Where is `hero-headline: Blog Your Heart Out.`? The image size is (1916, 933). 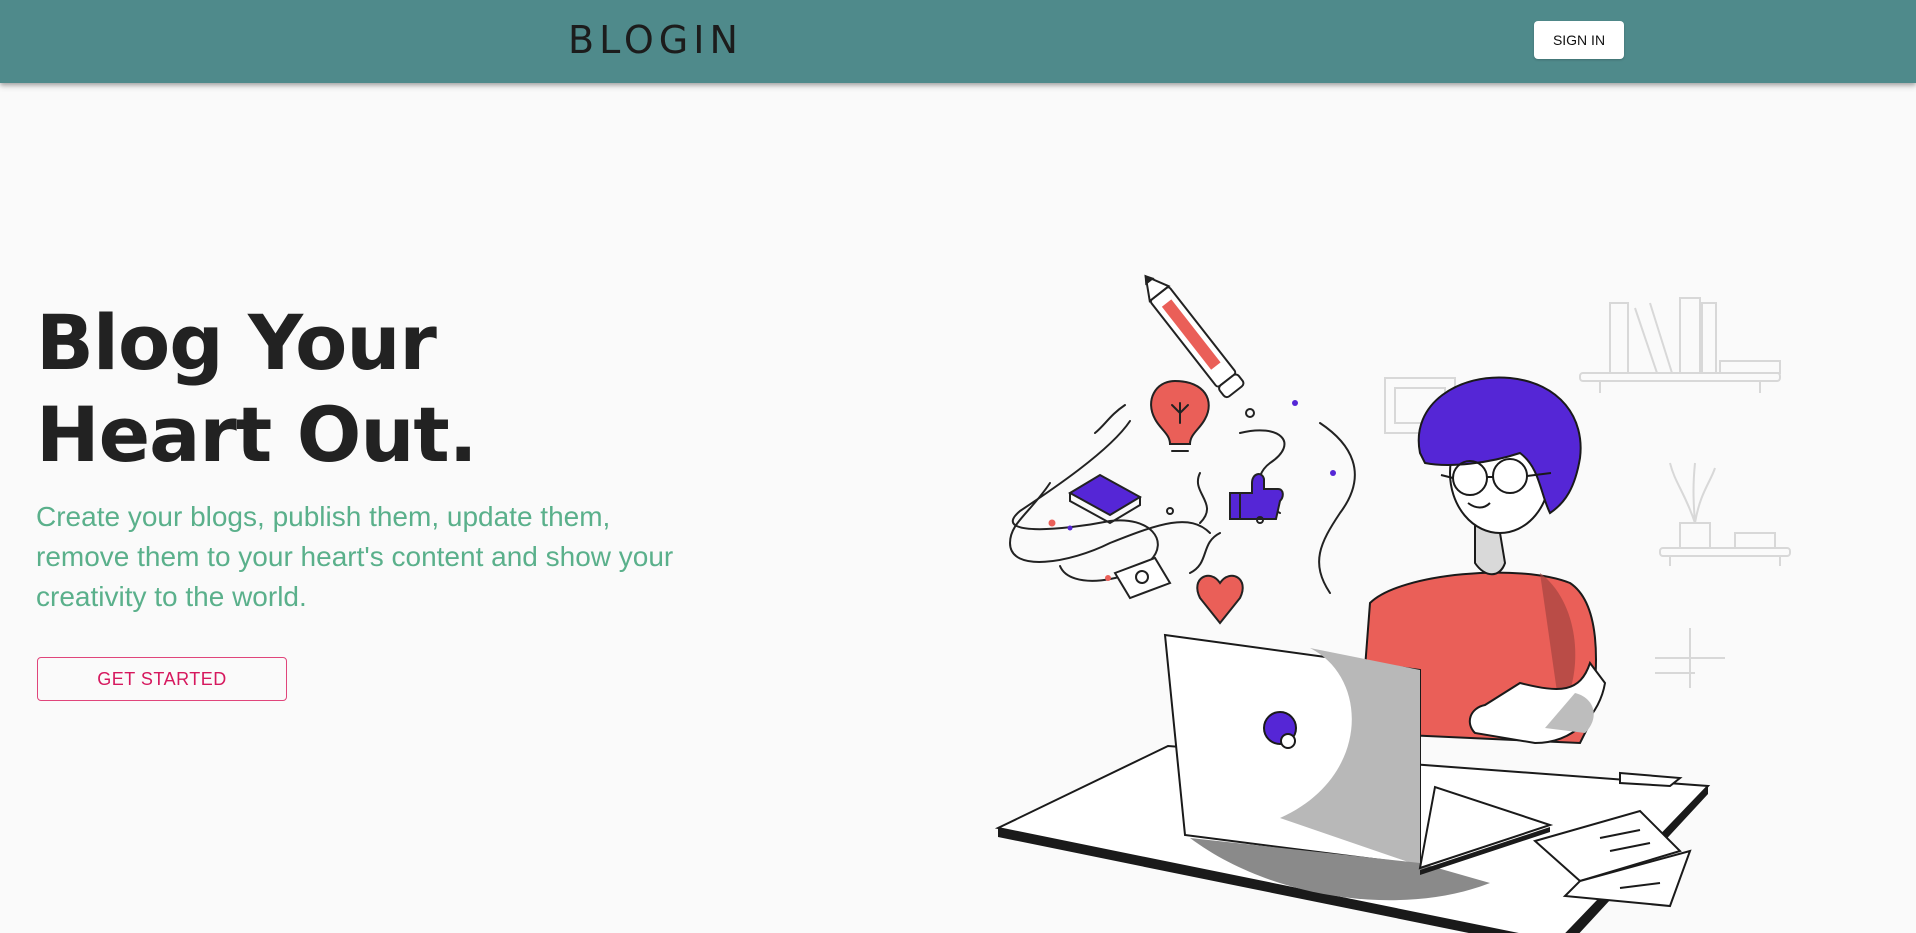 hero-headline: Blog Your Heart Out. is located at coordinates (257, 388).